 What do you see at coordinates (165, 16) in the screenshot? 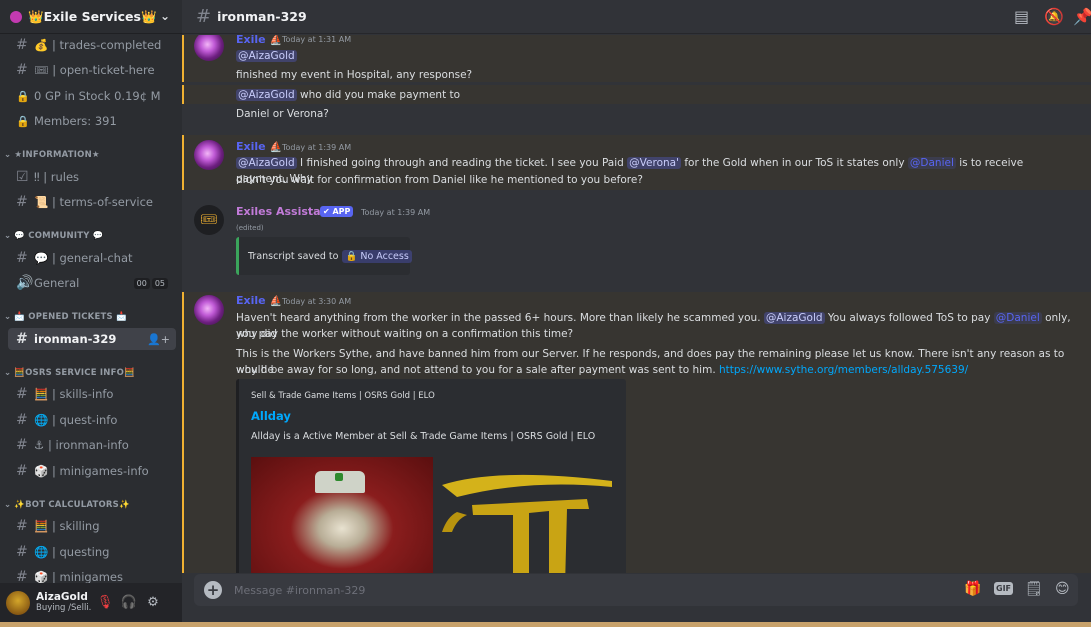
I see `chevron-down-icon: ⌄` at bounding box center [165, 16].